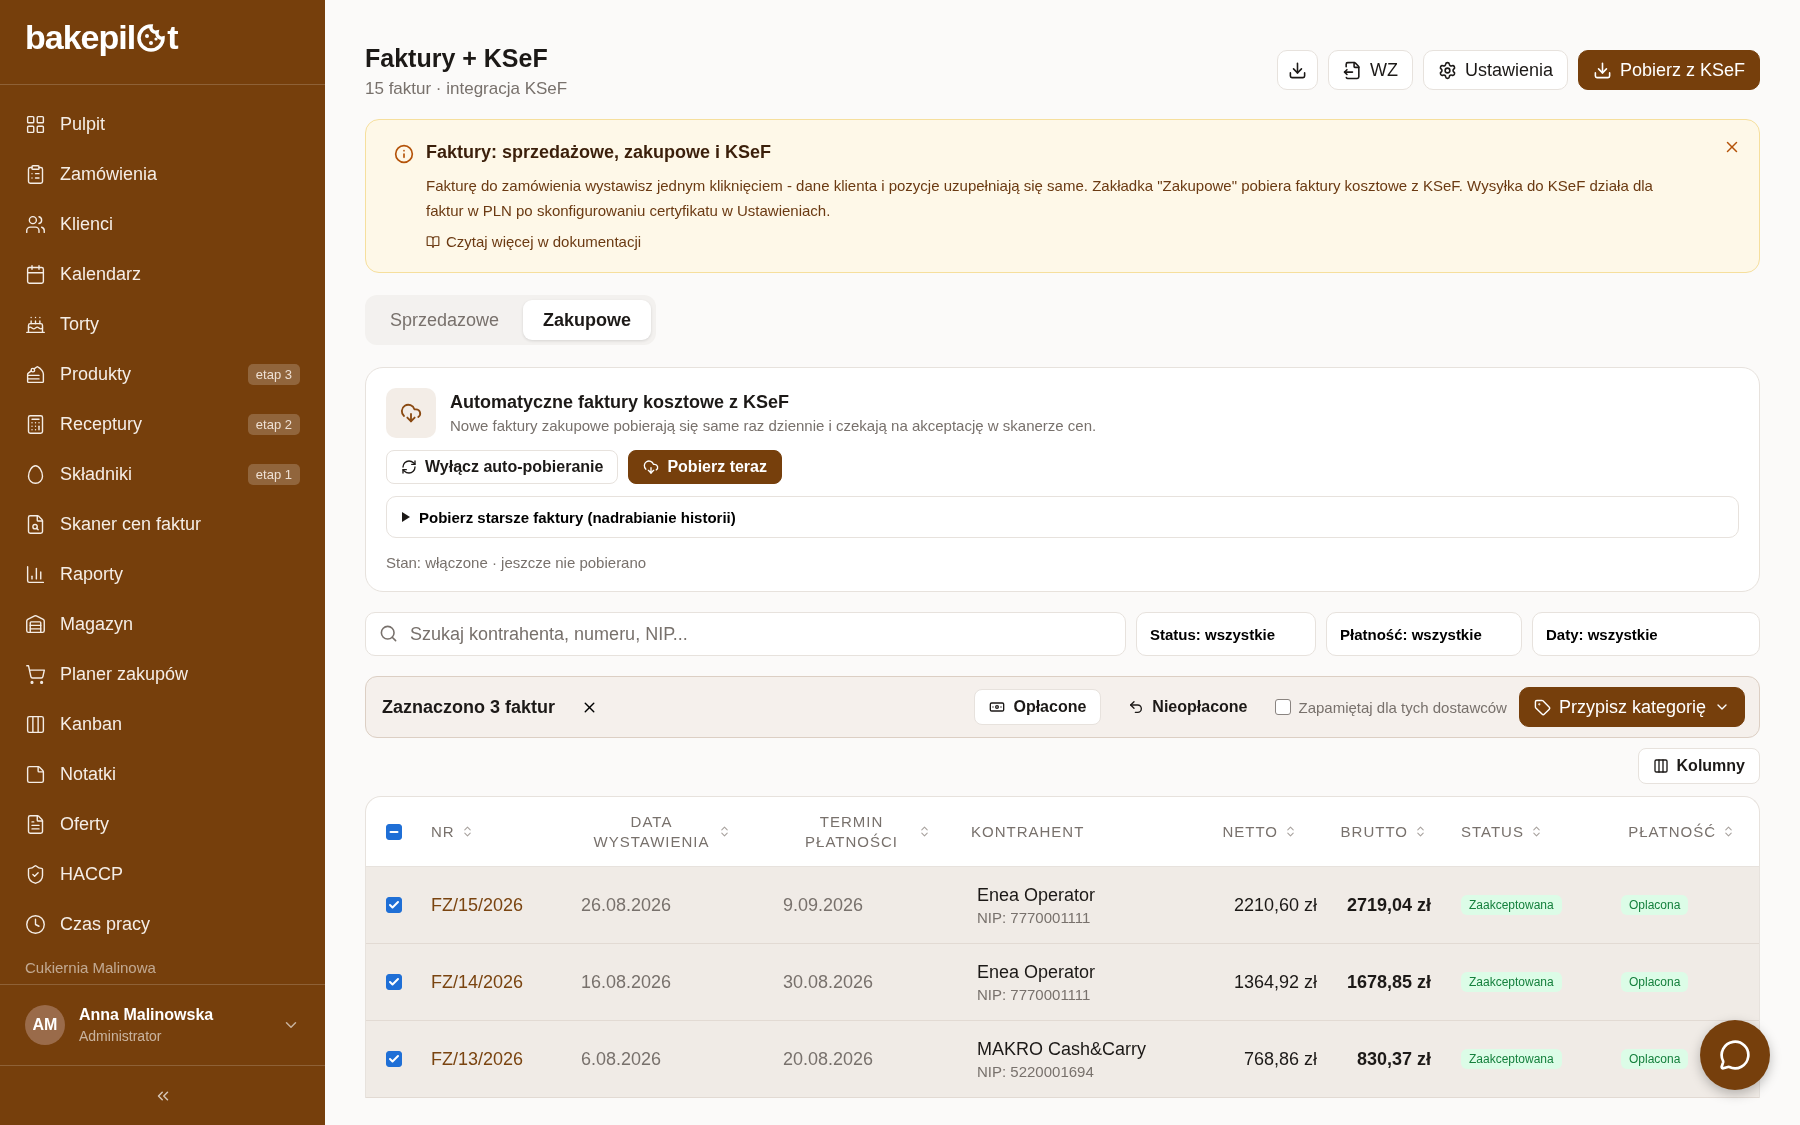 This screenshot has width=1800, height=1125. Describe the element at coordinates (1402, 707) in the screenshot. I see `remember-label: Zapamiętaj dla tych dostawców` at that location.